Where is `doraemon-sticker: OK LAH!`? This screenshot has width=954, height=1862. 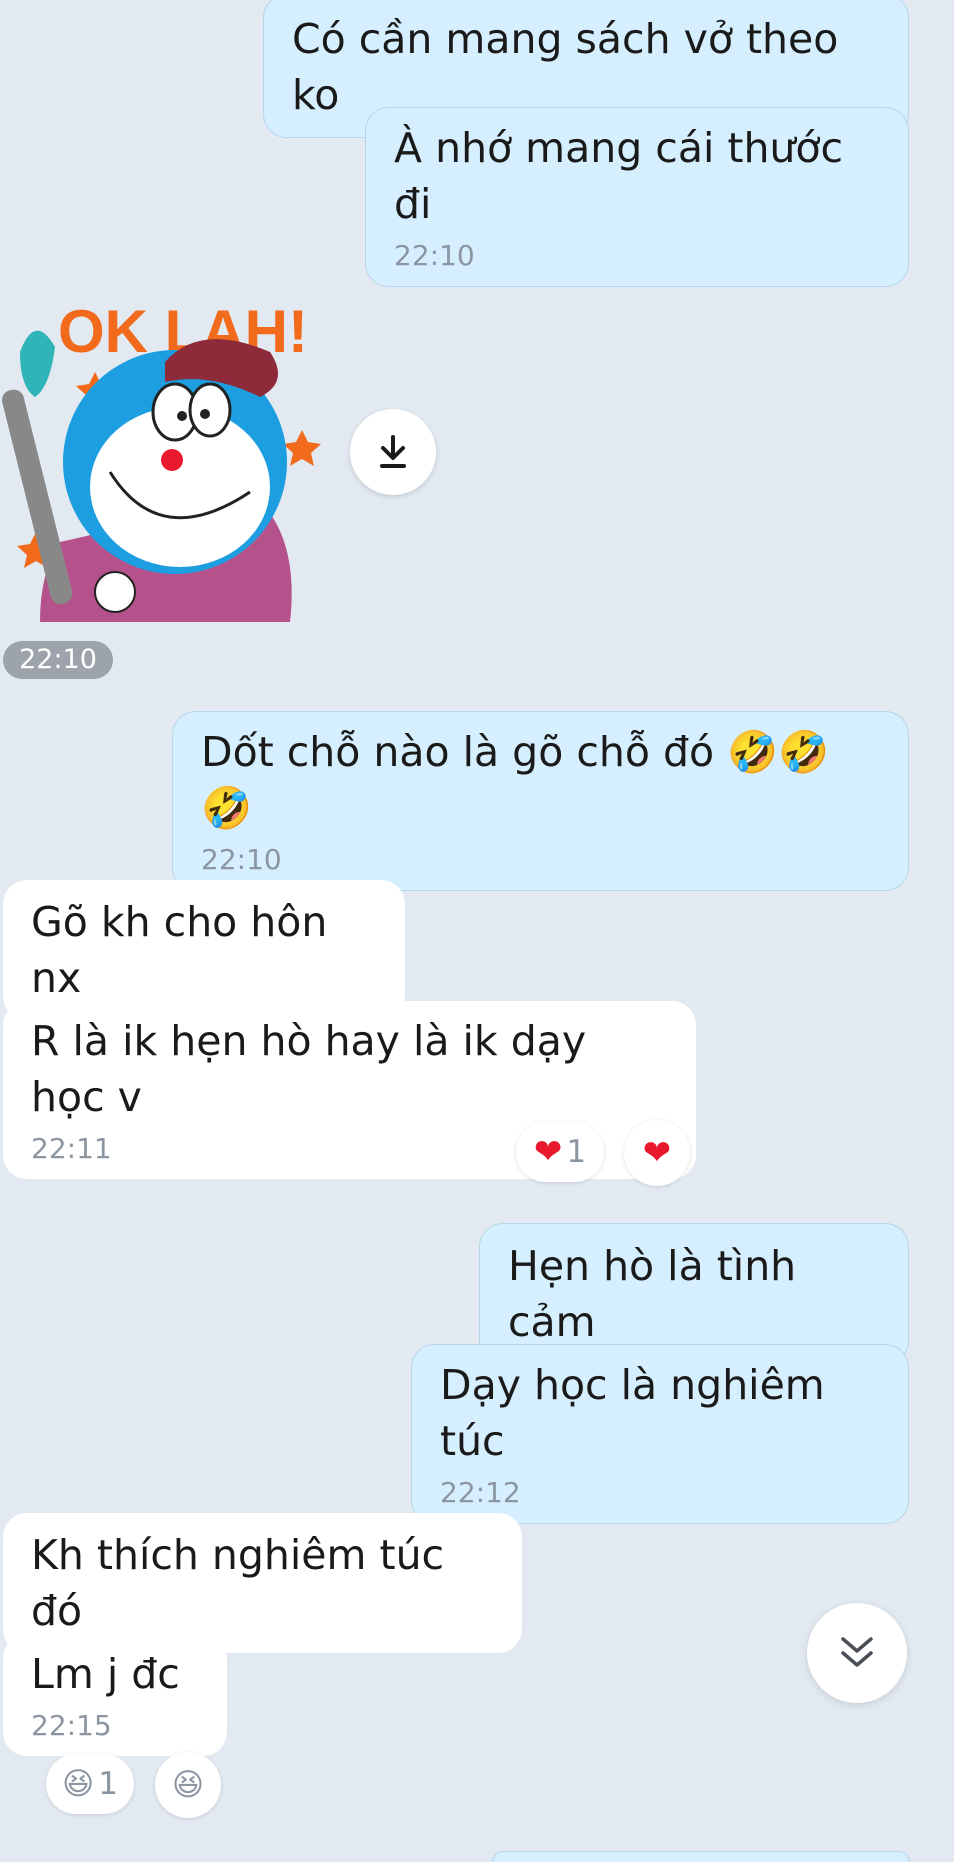
doraemon-sticker: OK LAH! is located at coordinates (165, 457).